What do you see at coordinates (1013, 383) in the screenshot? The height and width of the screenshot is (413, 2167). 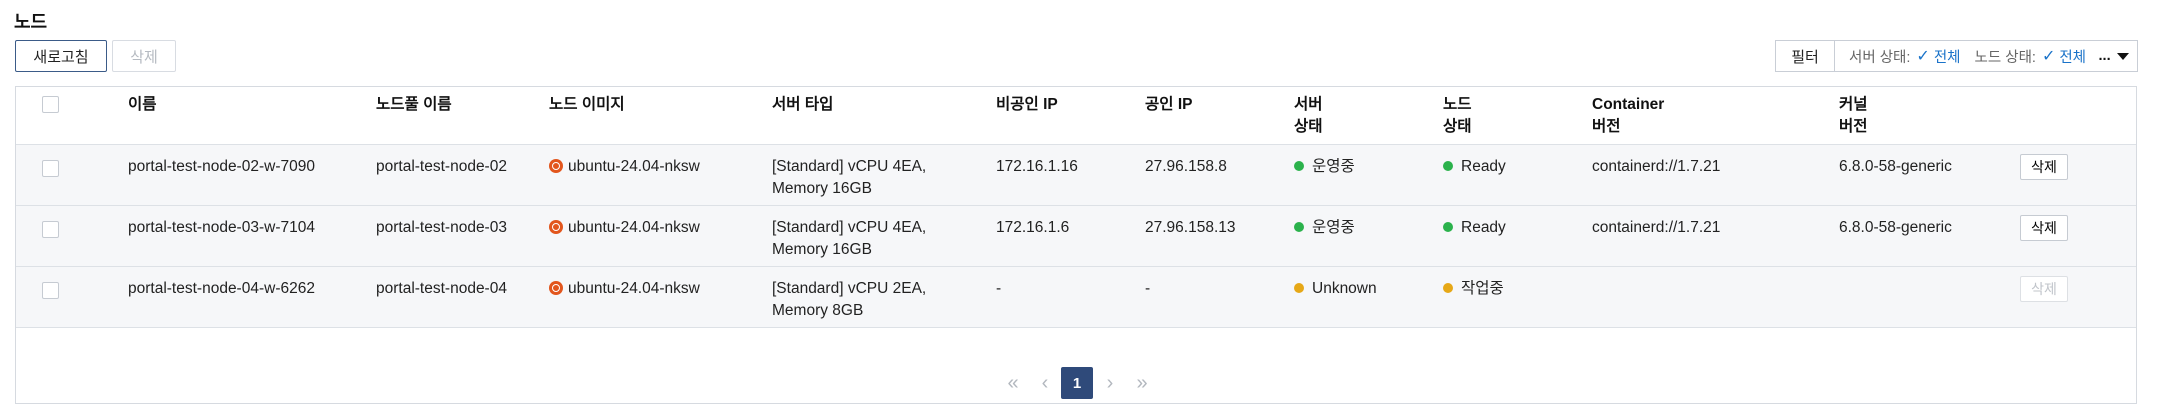 I see `double-chevron-left-icon: «` at bounding box center [1013, 383].